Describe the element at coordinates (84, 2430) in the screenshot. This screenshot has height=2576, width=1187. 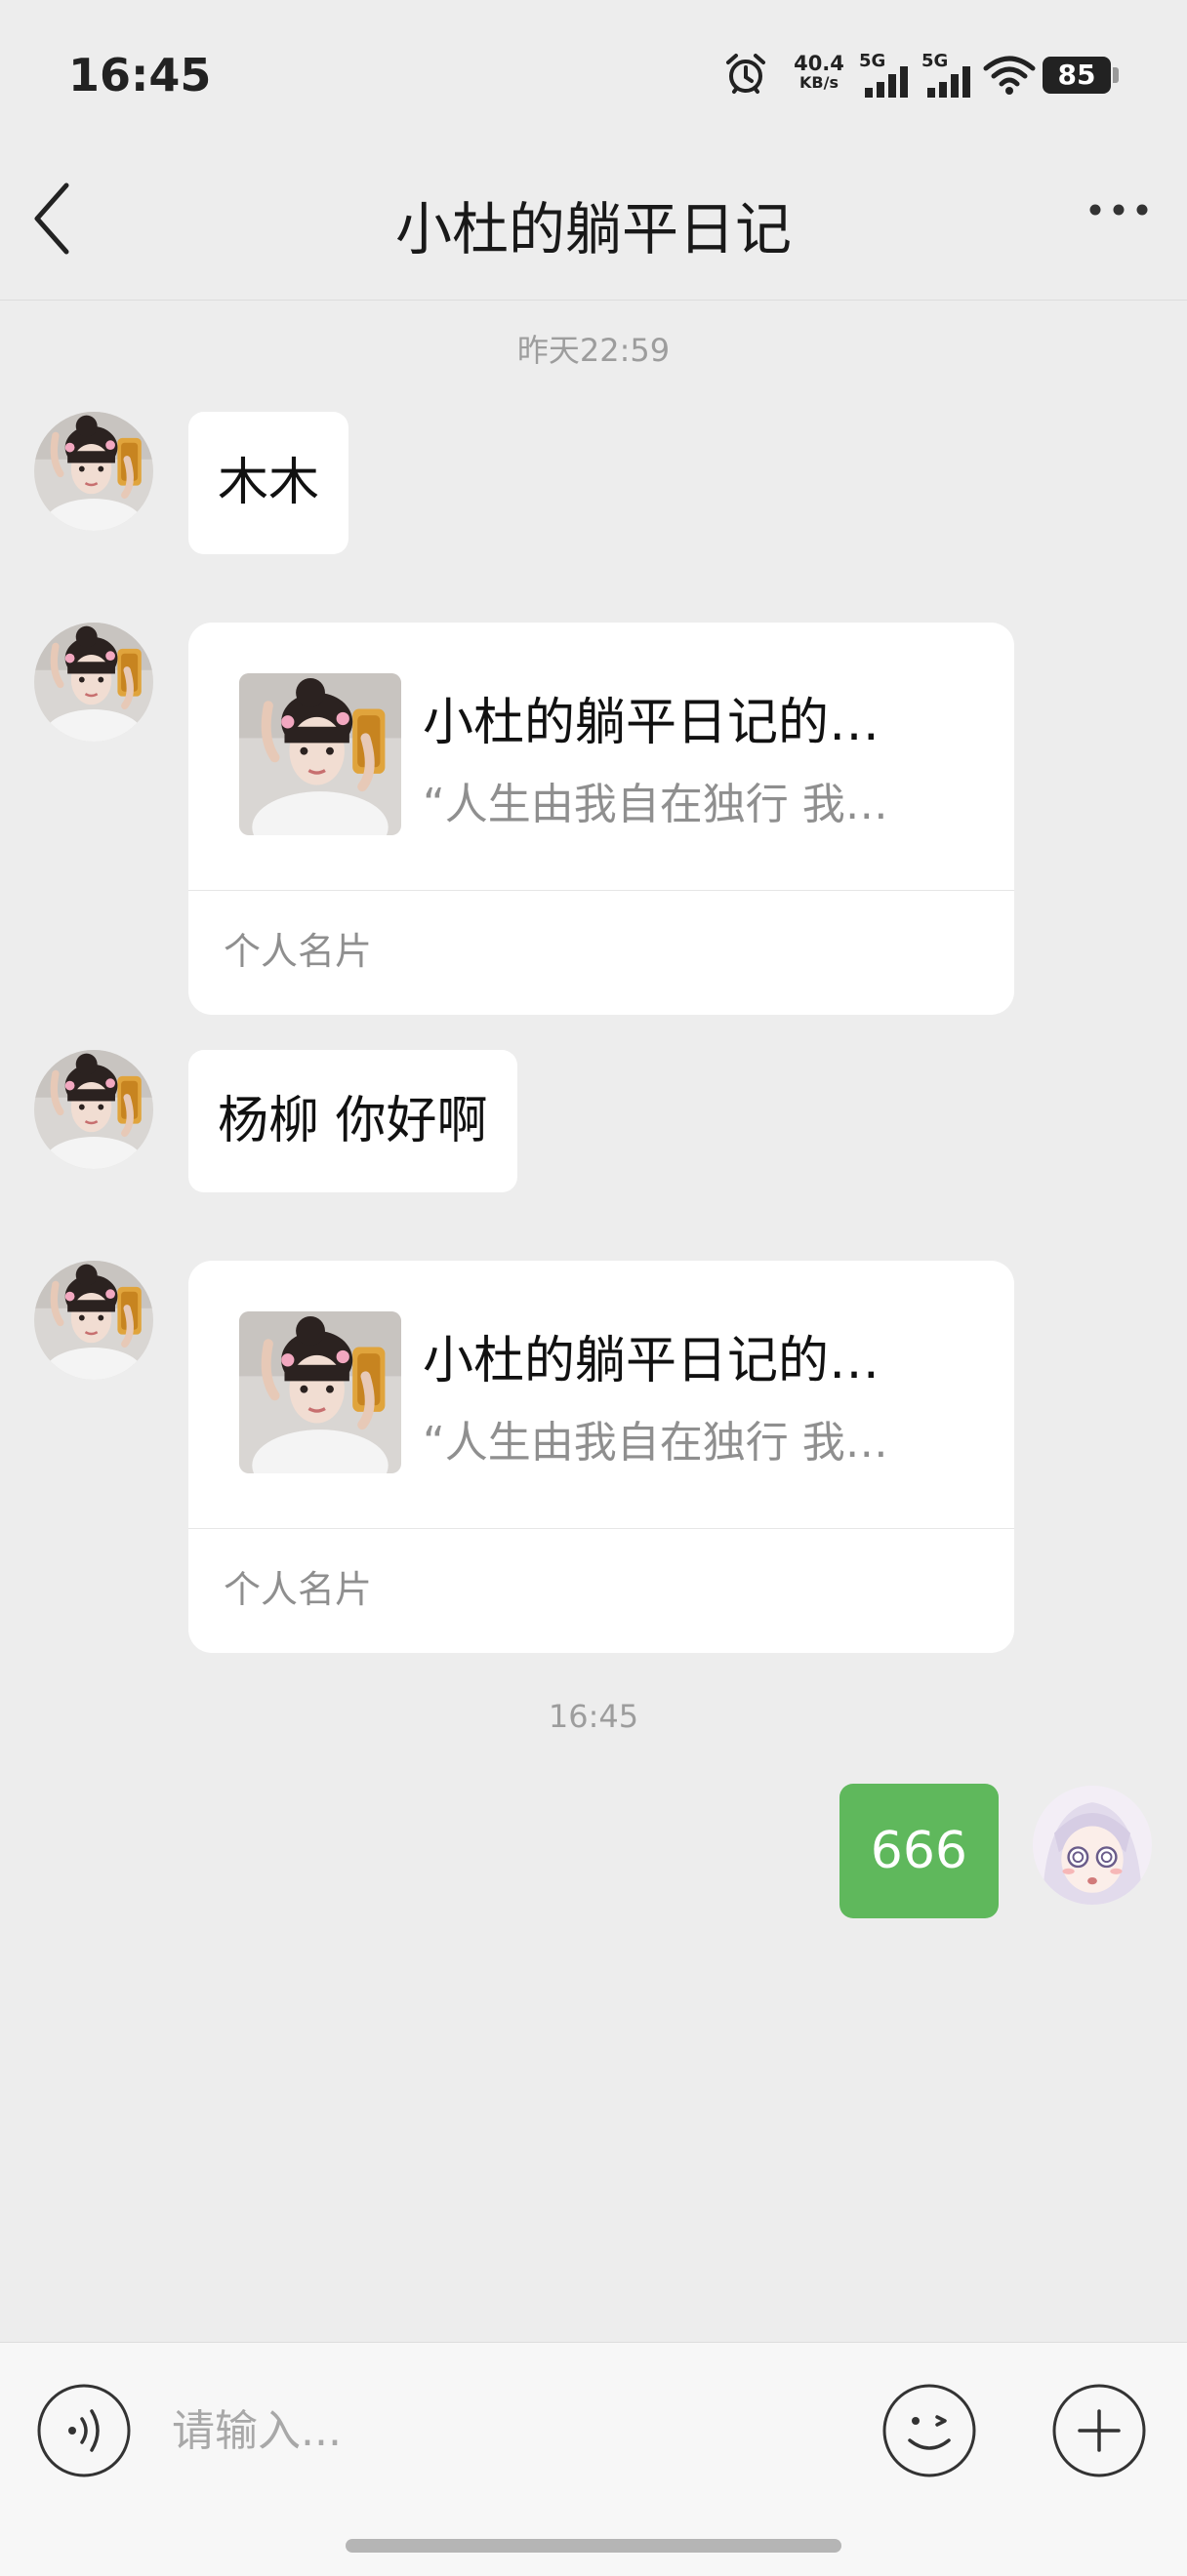
I see `voice-icon` at that location.